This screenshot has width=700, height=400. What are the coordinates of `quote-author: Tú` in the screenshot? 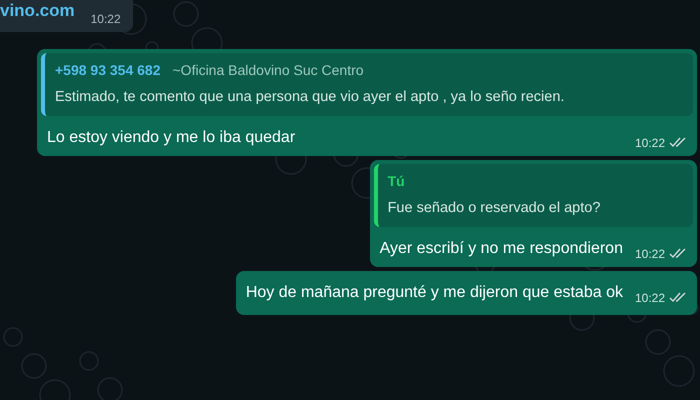 It's located at (396, 181).